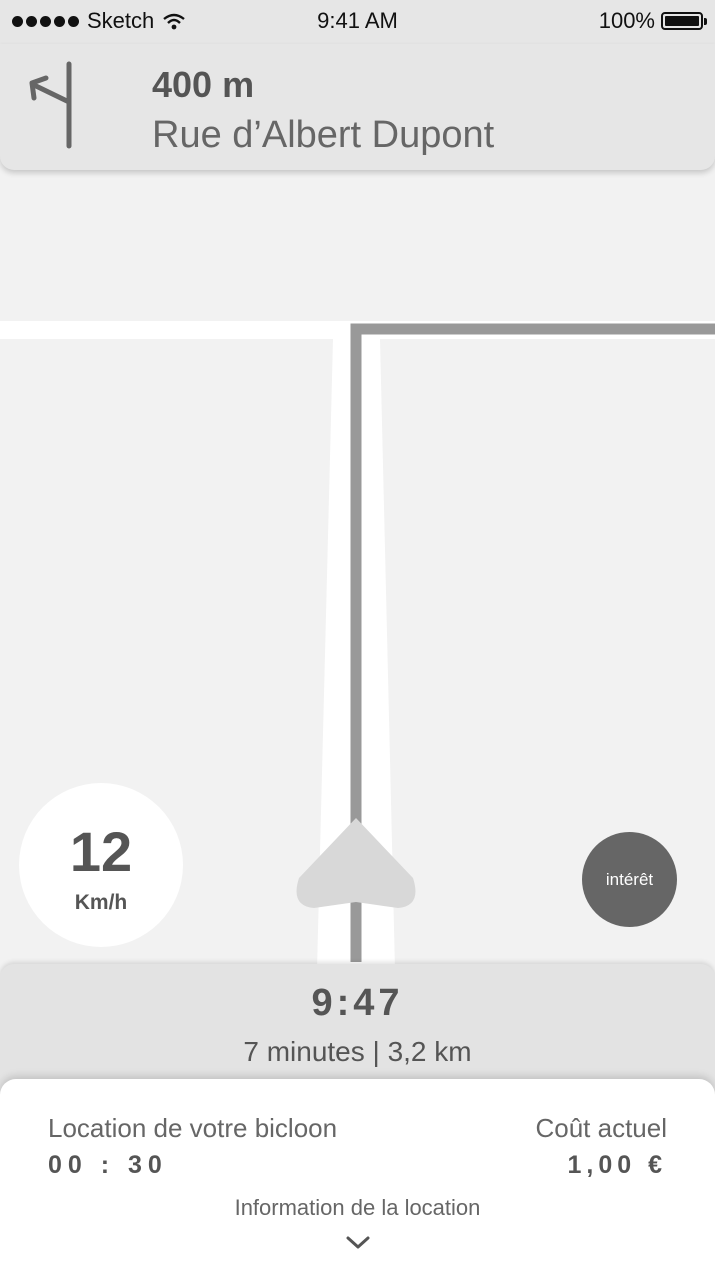  What do you see at coordinates (357, 1003) in the screenshot?
I see `arrival-time: 9:47` at bounding box center [357, 1003].